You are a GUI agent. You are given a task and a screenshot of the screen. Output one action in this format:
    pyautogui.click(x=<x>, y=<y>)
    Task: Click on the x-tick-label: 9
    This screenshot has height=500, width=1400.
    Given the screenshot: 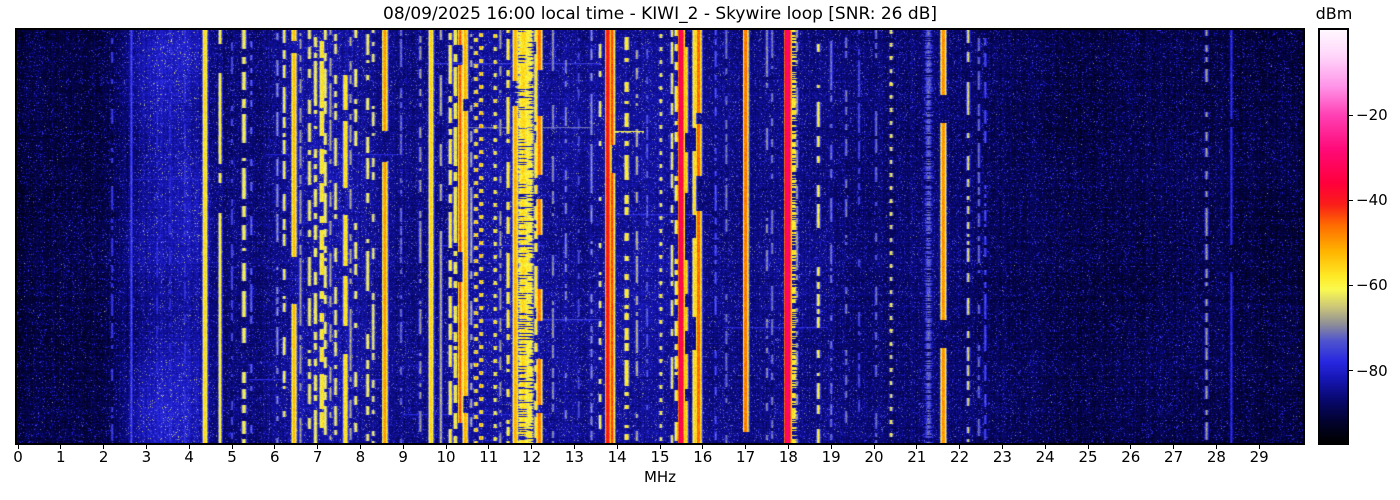 What is the action you would take?
    pyautogui.click(x=403, y=457)
    